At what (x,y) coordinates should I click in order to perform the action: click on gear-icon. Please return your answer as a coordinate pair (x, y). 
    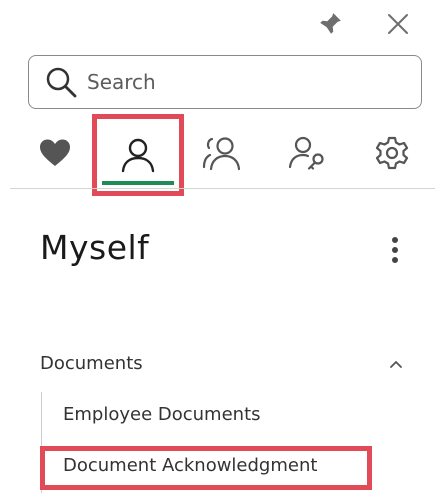
    Looking at the image, I should click on (392, 153).